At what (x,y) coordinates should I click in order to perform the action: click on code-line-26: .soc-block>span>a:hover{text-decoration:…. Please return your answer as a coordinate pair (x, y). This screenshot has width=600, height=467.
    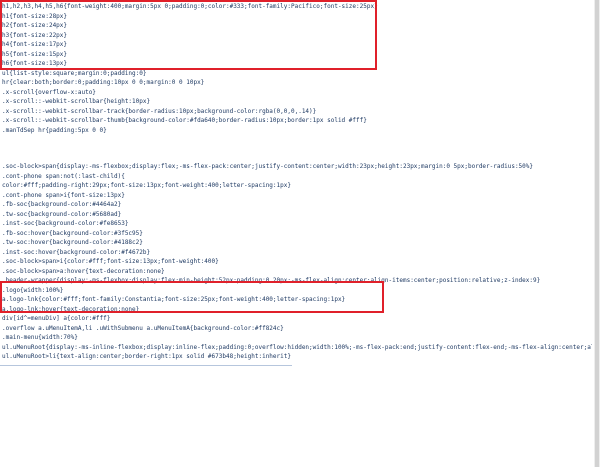
    Looking at the image, I should click on (83, 271).